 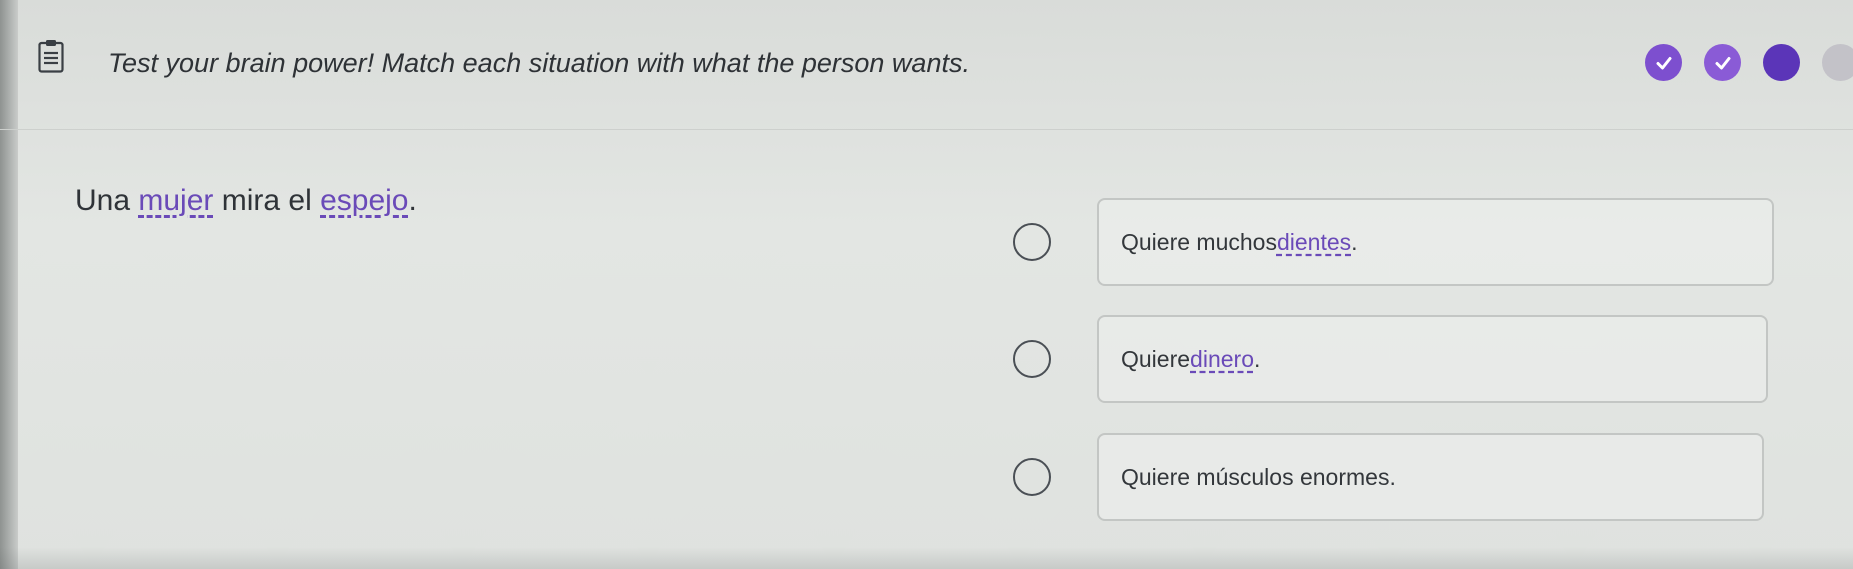 I want to click on option-text: Quiere muchos, so click(x=1199, y=241).